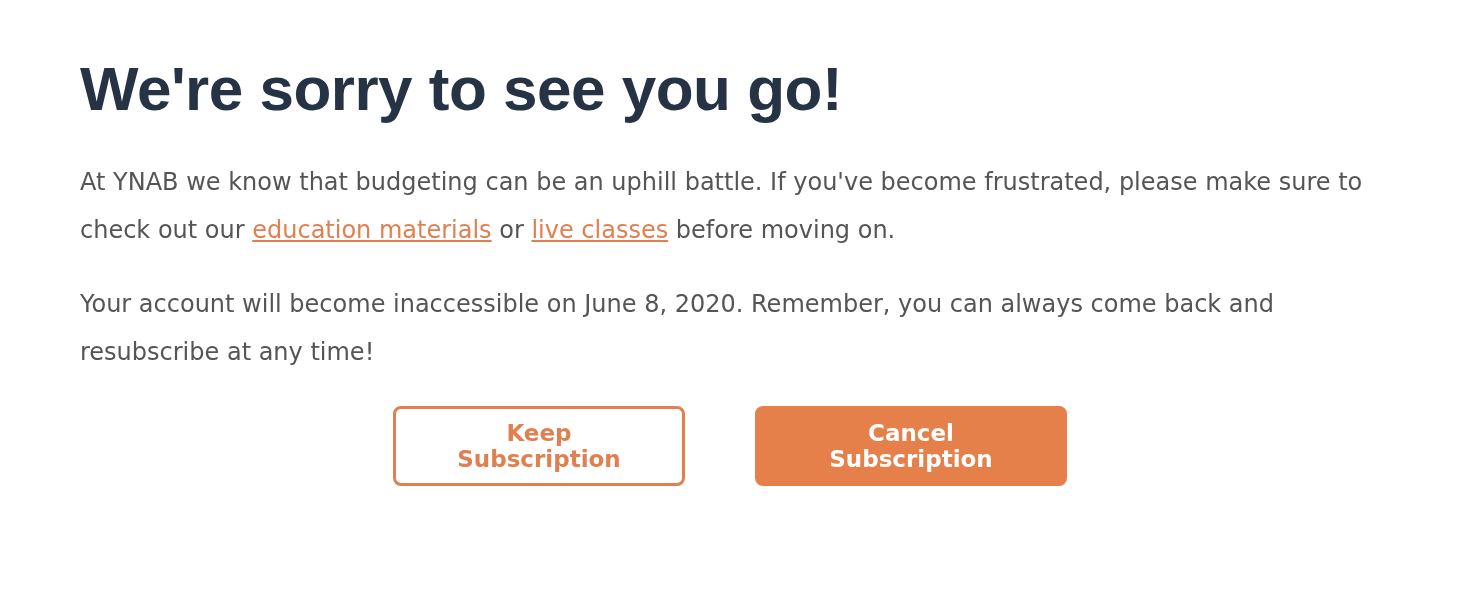  What do you see at coordinates (600, 230) in the screenshot?
I see `link: live classes` at bounding box center [600, 230].